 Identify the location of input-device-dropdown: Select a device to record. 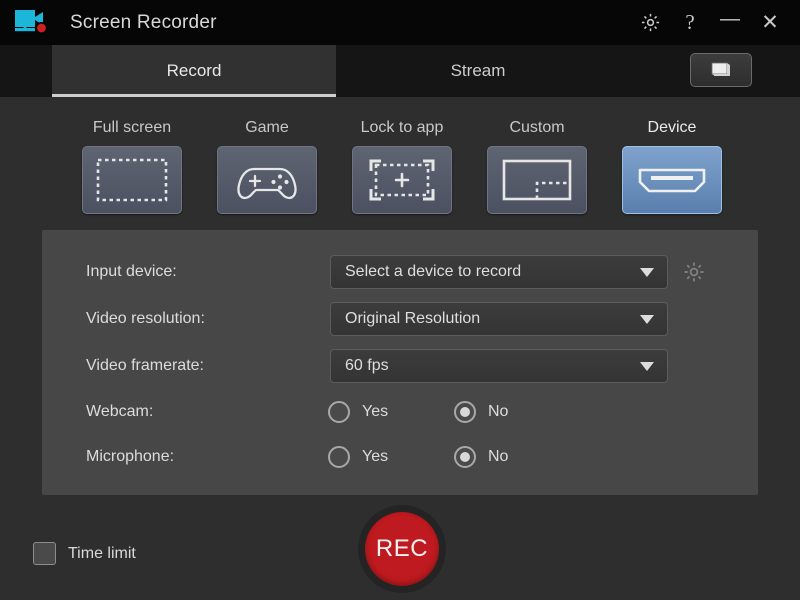
(499, 272).